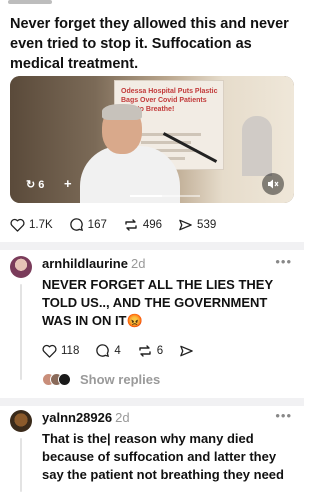  Describe the element at coordinates (97, 224) in the screenshot. I see `comment-count: 167` at that location.